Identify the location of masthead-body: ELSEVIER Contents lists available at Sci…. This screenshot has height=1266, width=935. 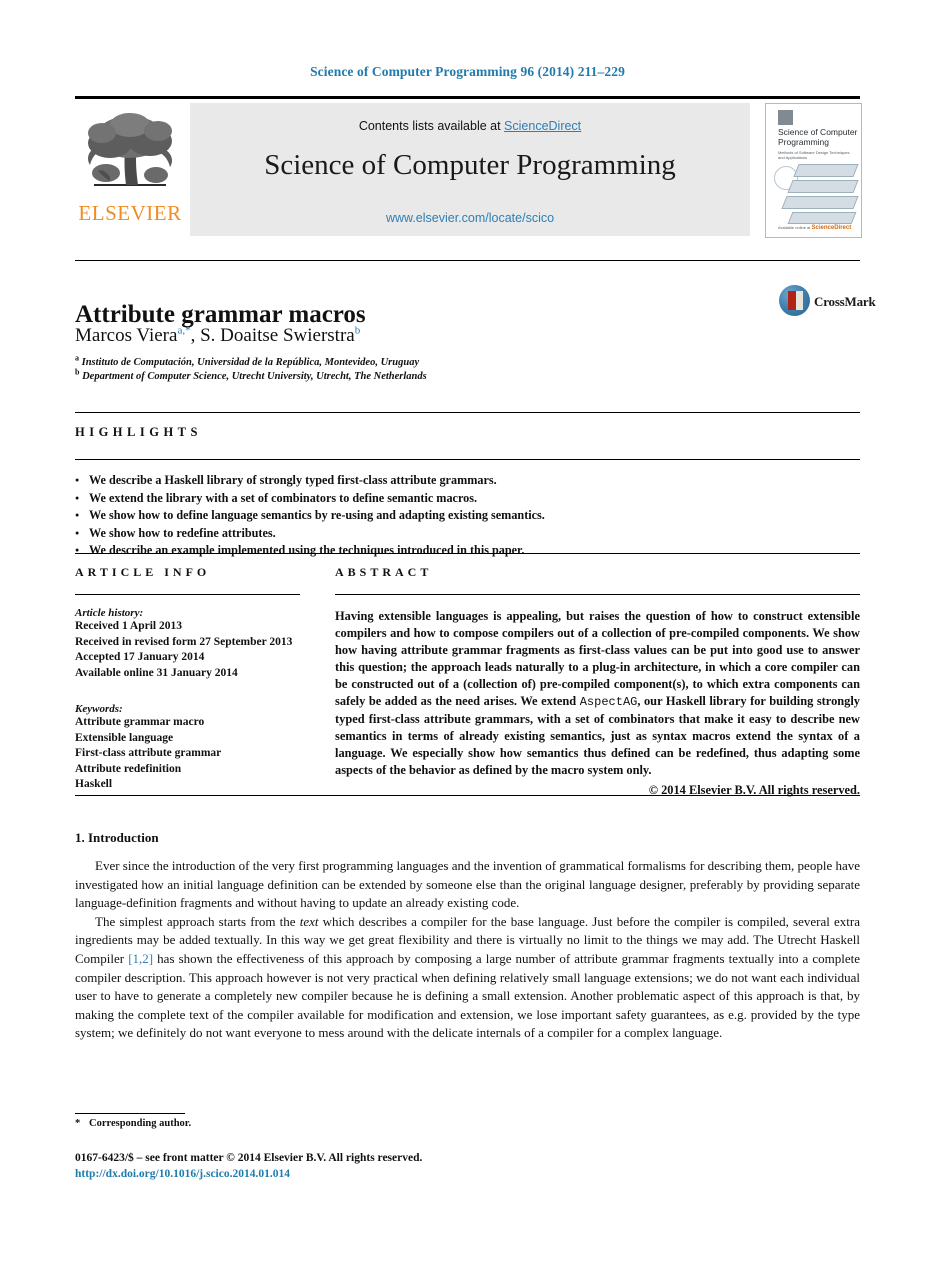
(468, 170).